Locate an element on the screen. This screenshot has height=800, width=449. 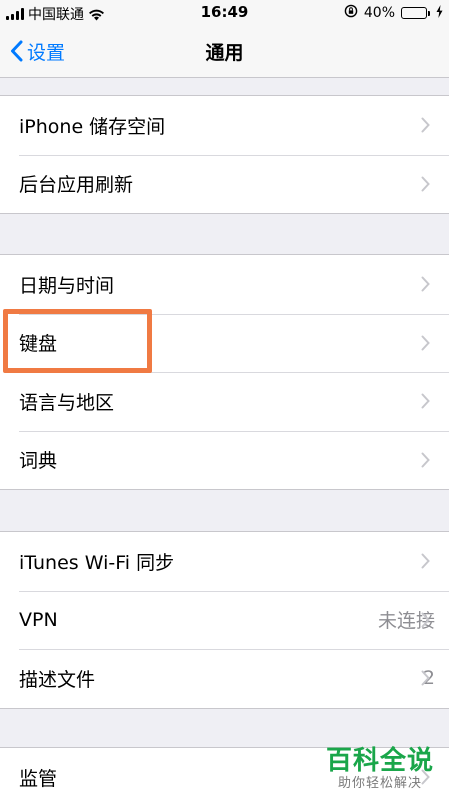
cellular-signal-icon is located at coordinates (15, 14).